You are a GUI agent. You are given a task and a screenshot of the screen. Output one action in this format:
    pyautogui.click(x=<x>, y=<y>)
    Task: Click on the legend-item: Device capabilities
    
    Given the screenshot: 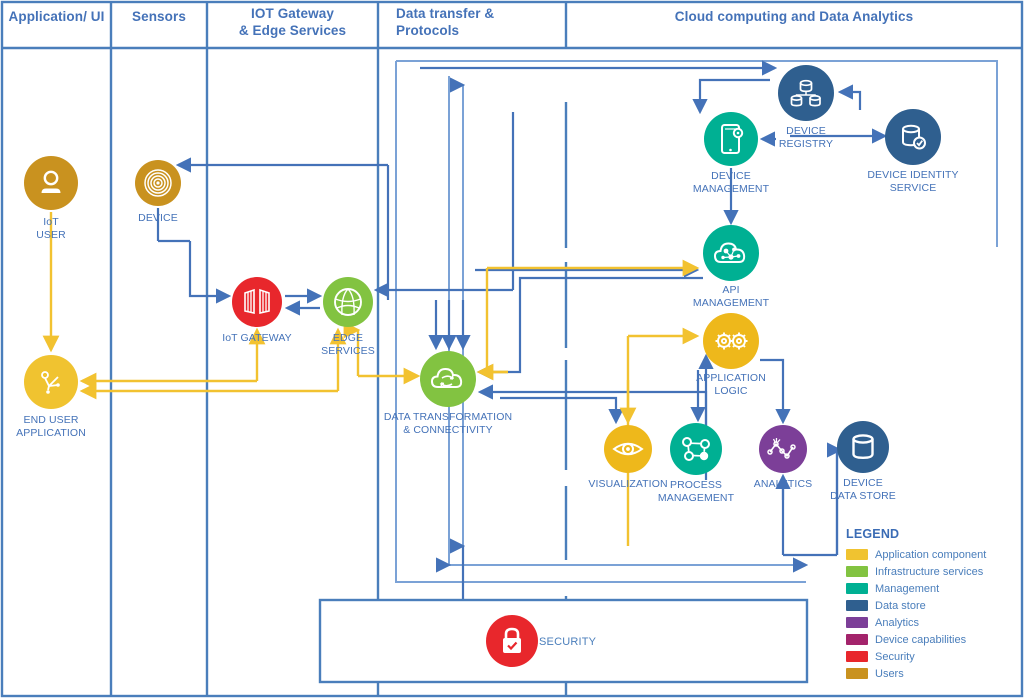 What is the action you would take?
    pyautogui.click(x=935, y=639)
    